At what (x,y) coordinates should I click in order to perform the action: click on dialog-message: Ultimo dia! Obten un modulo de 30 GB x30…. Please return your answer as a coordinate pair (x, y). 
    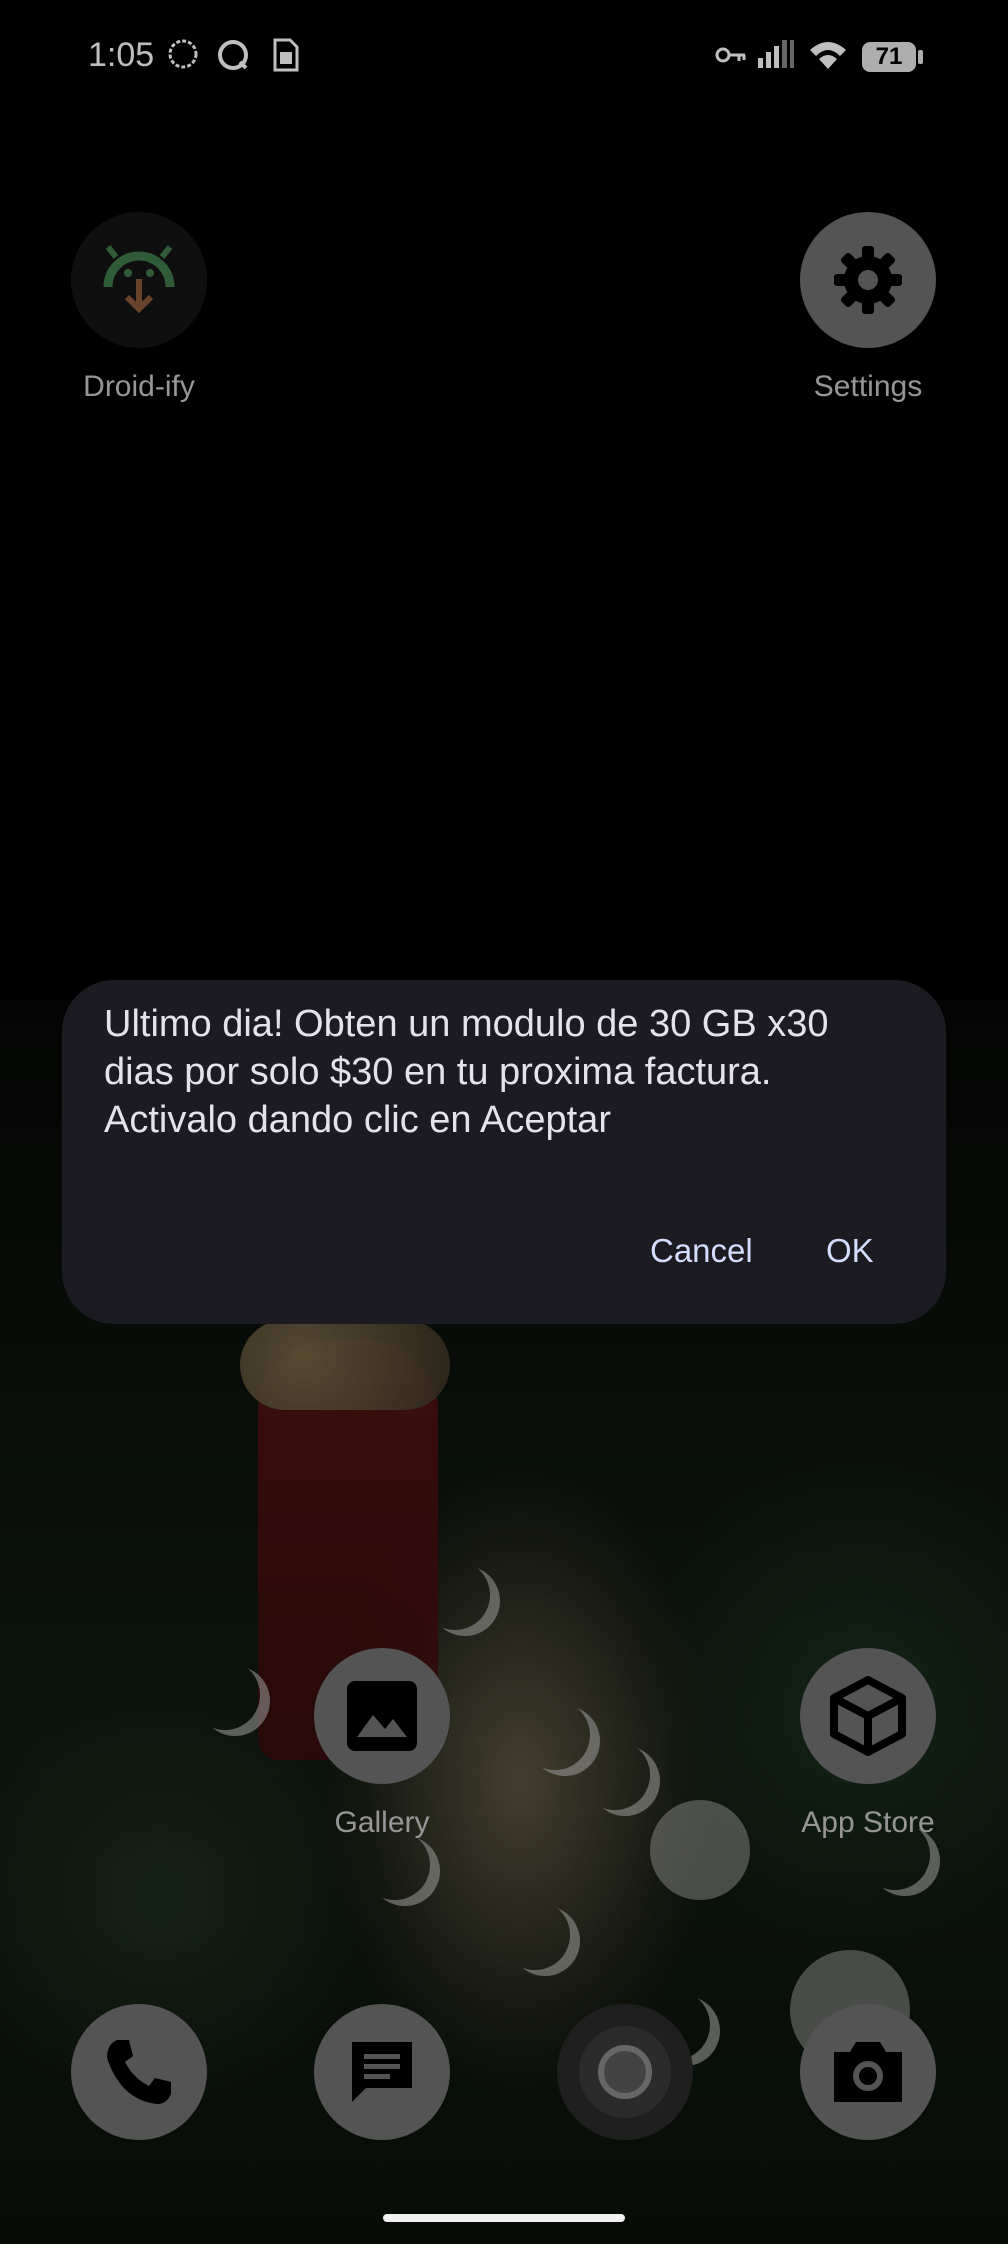
    Looking at the image, I should click on (466, 1072).